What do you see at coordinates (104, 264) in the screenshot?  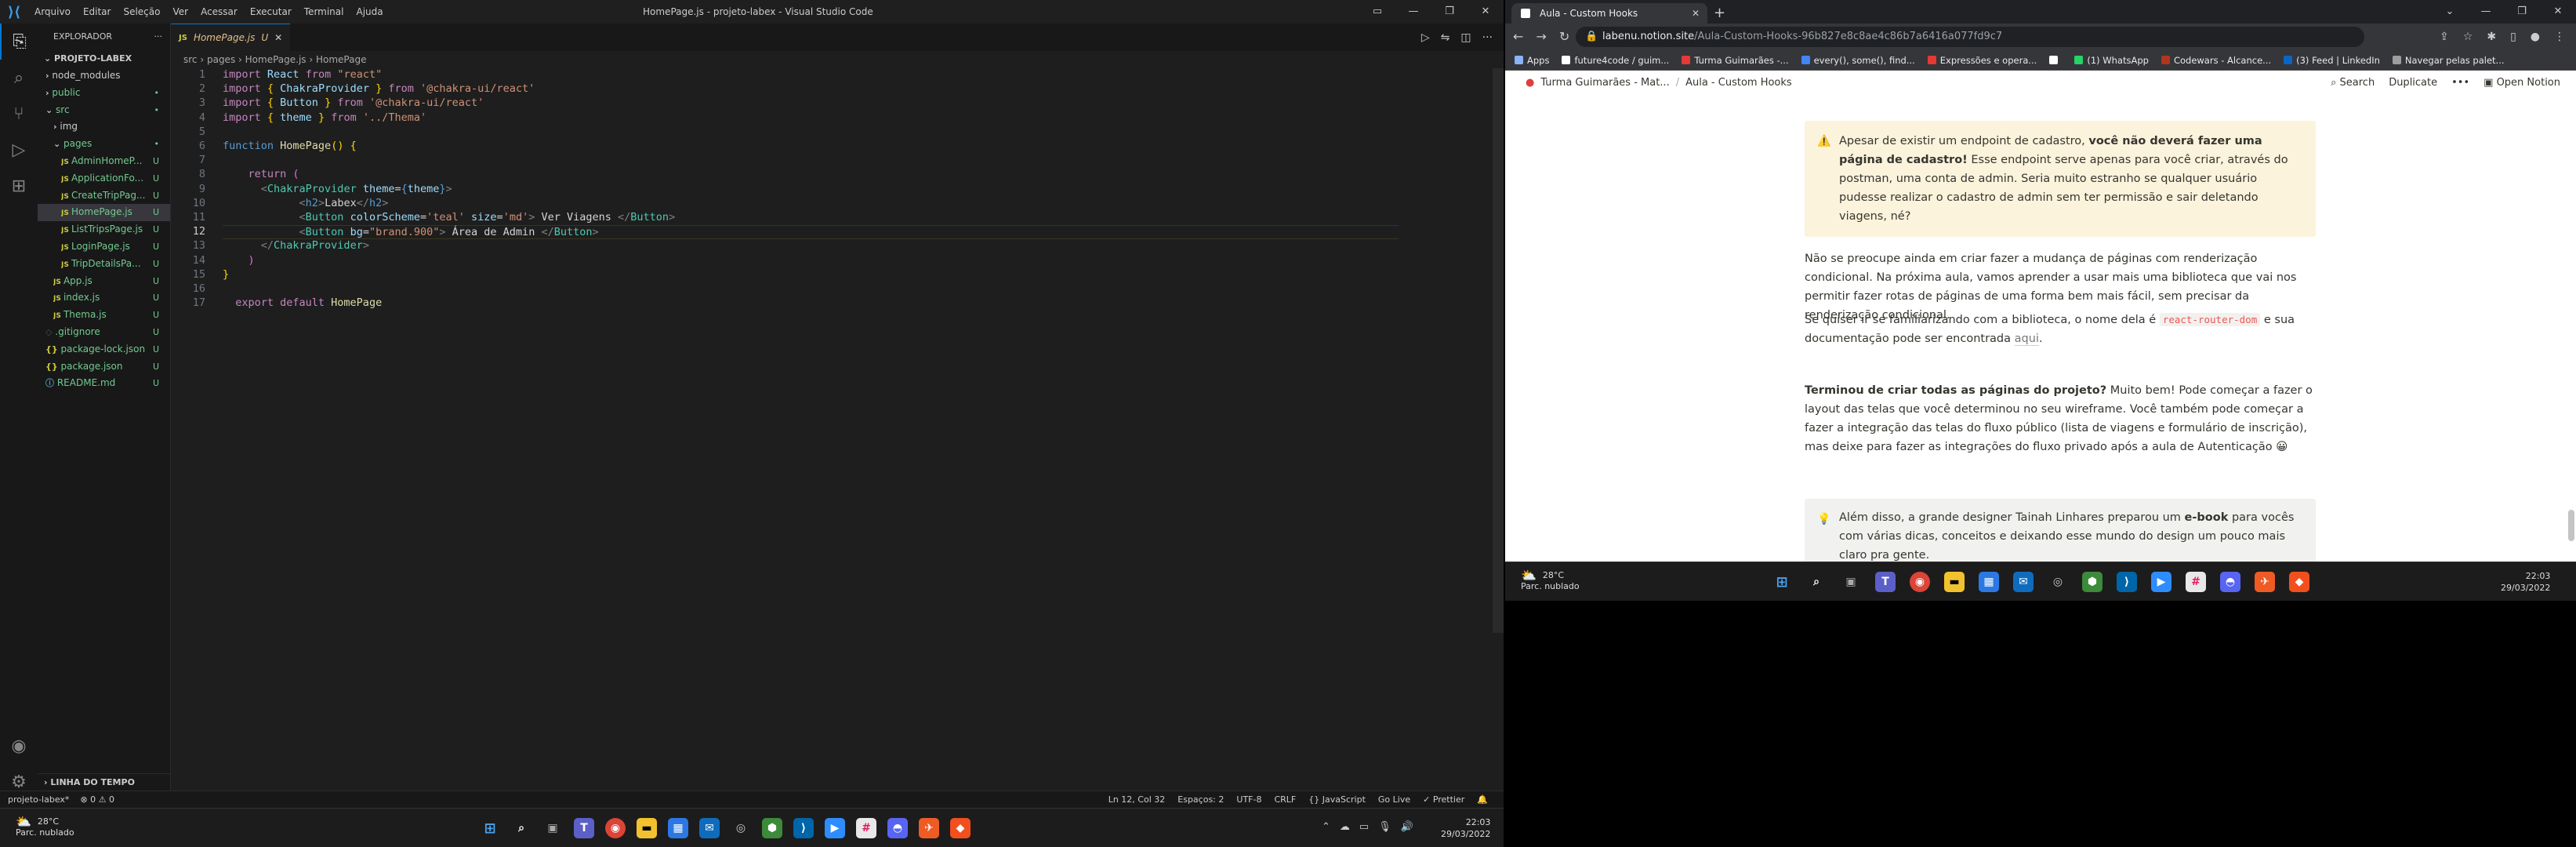 I see `tree-item: JS TripDetailsPa... U` at bounding box center [104, 264].